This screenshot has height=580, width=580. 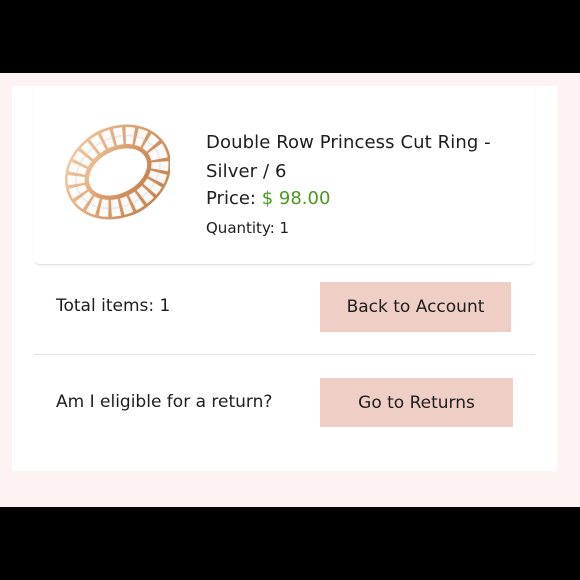 What do you see at coordinates (416, 402) in the screenshot?
I see `go-to-returns-button: Go to Returns` at bounding box center [416, 402].